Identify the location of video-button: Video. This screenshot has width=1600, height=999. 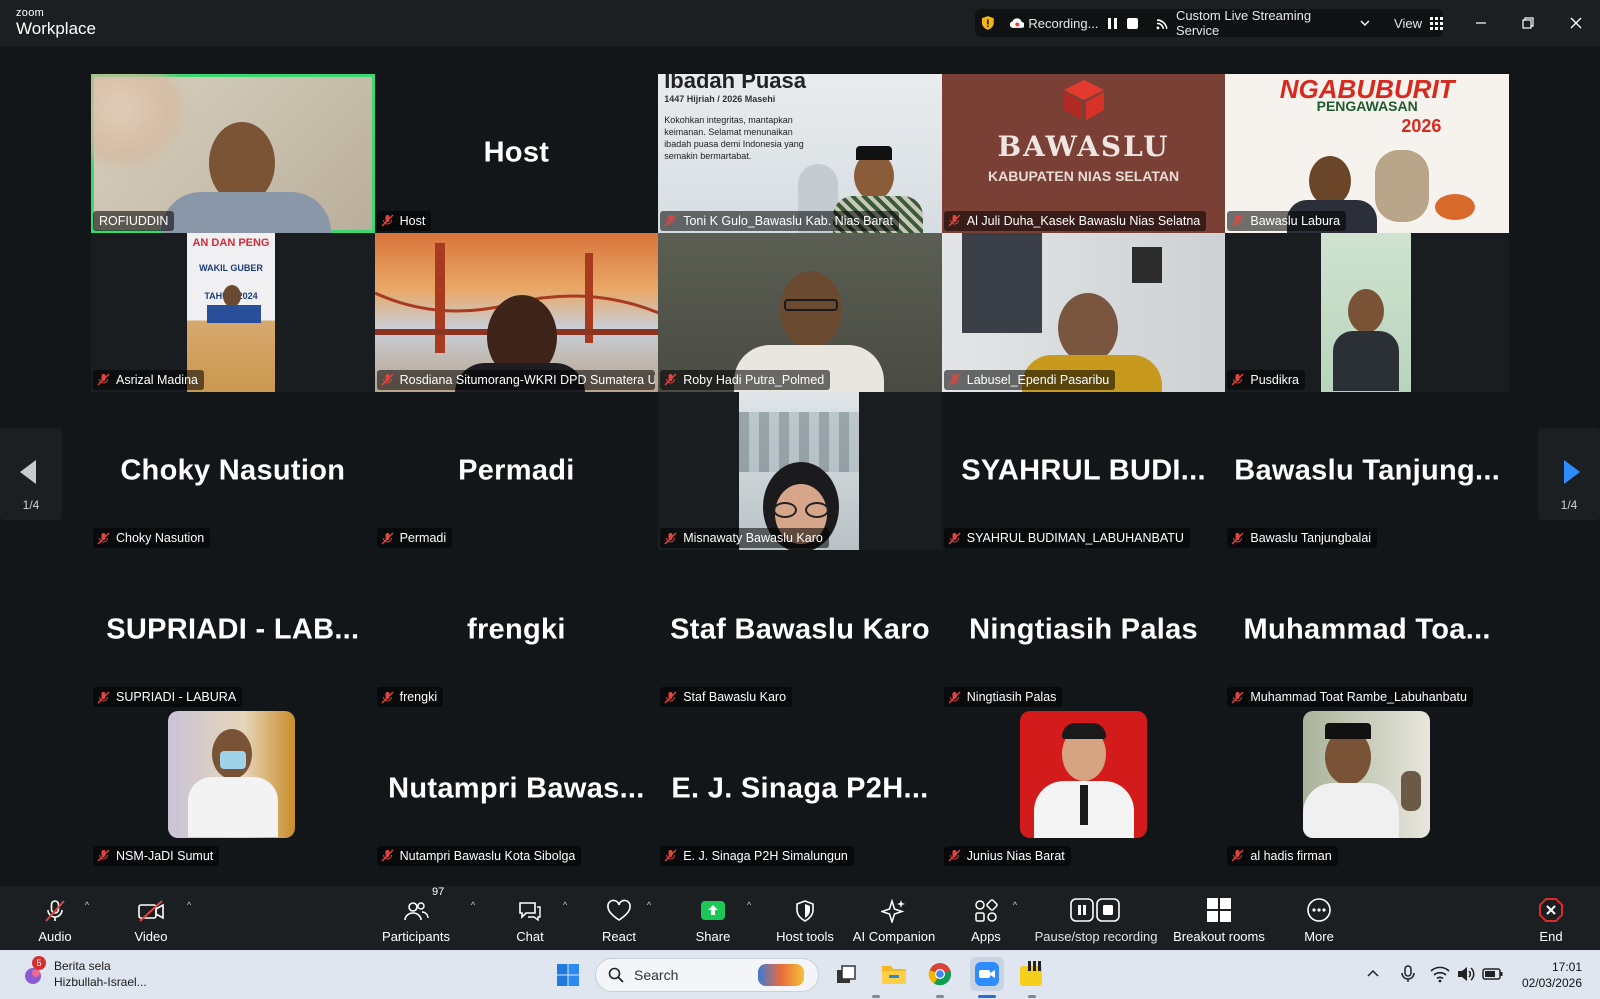
(151, 918).